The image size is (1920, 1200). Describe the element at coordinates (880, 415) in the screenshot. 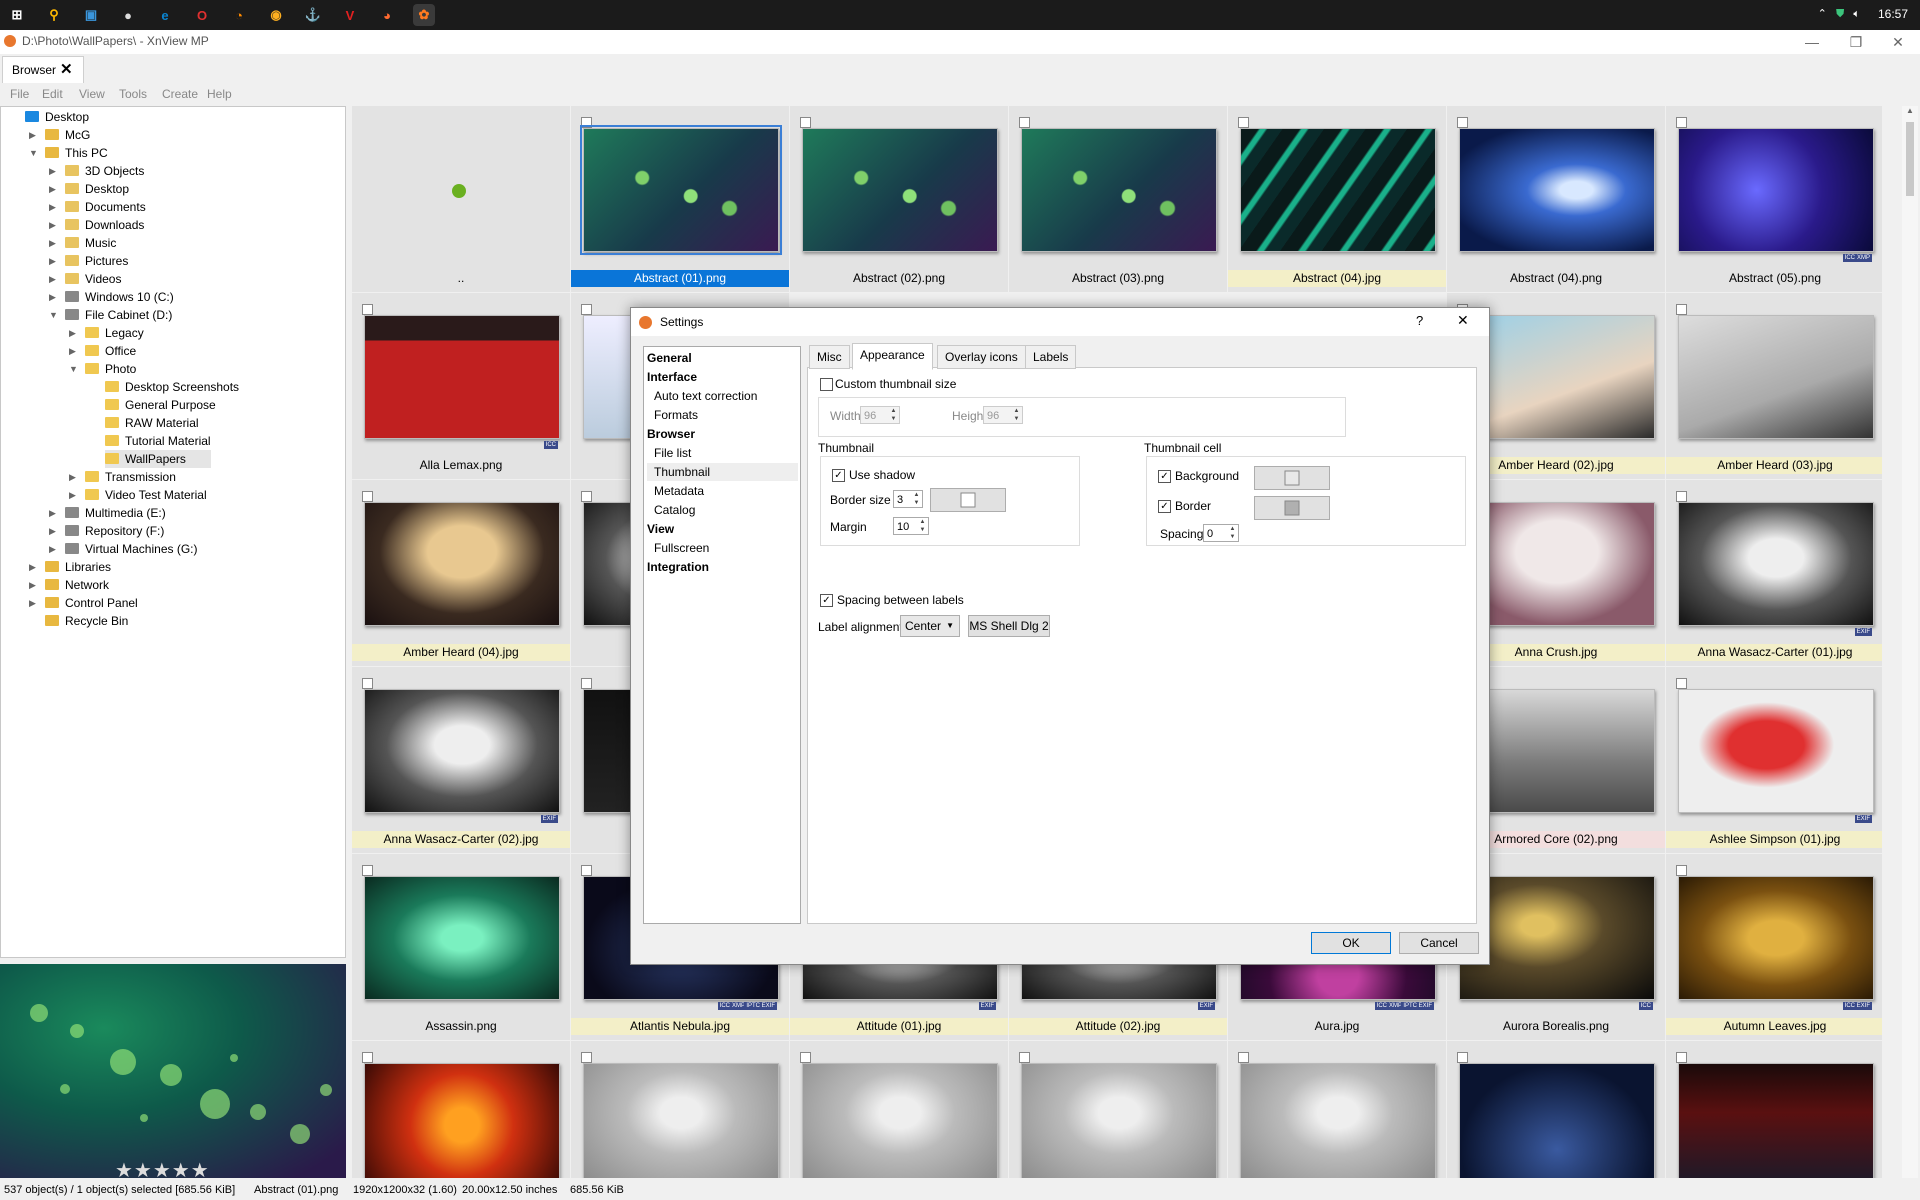

I see `width-spinbox: 96 ▲ ▼` at that location.